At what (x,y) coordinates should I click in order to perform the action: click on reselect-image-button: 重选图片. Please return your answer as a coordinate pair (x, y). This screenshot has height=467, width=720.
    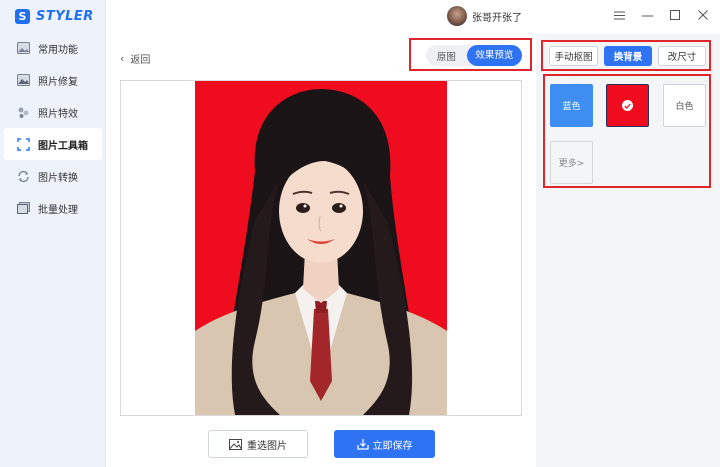
    Looking at the image, I should click on (258, 444).